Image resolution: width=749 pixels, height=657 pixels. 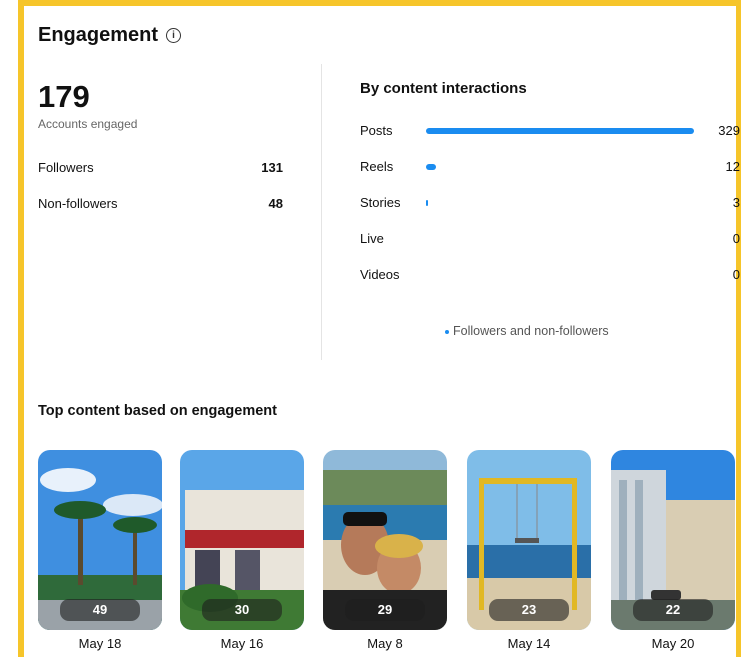 What do you see at coordinates (380, 274) in the screenshot?
I see `interaction-label: Videos` at bounding box center [380, 274].